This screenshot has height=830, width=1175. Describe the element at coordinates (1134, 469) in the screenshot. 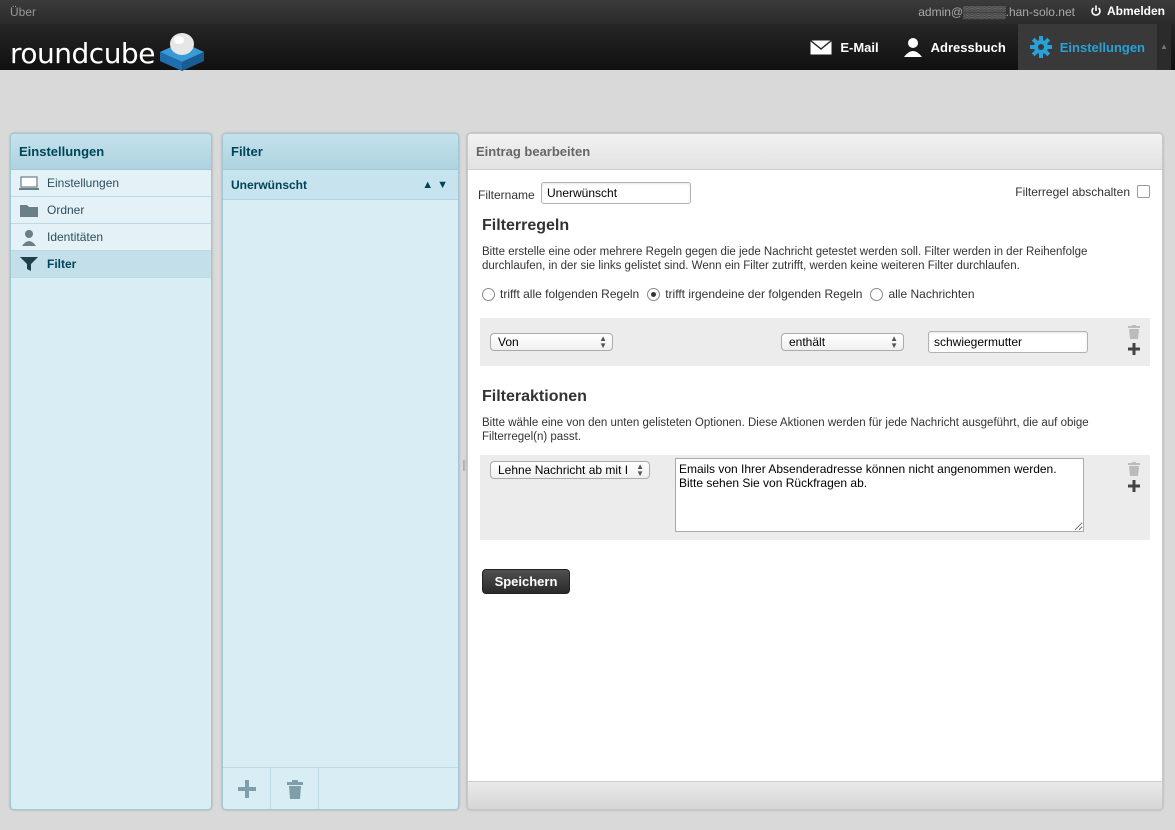

I see `delete-action-icon` at that location.